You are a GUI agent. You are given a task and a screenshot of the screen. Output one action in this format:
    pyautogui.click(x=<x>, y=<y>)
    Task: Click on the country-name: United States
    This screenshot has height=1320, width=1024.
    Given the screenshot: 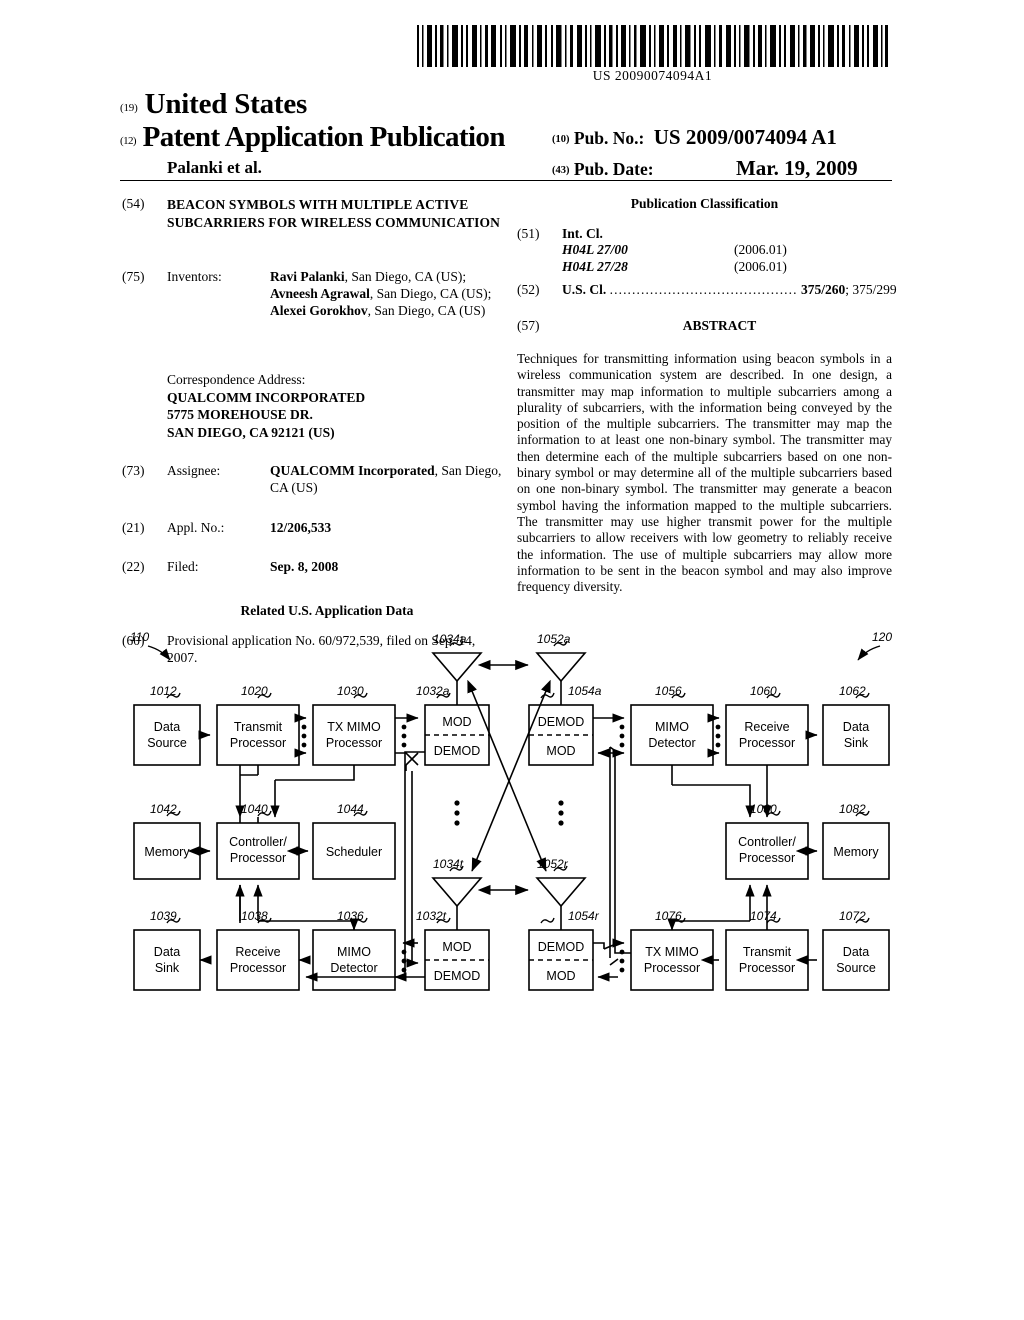 What is the action you would take?
    pyautogui.click(x=226, y=104)
    